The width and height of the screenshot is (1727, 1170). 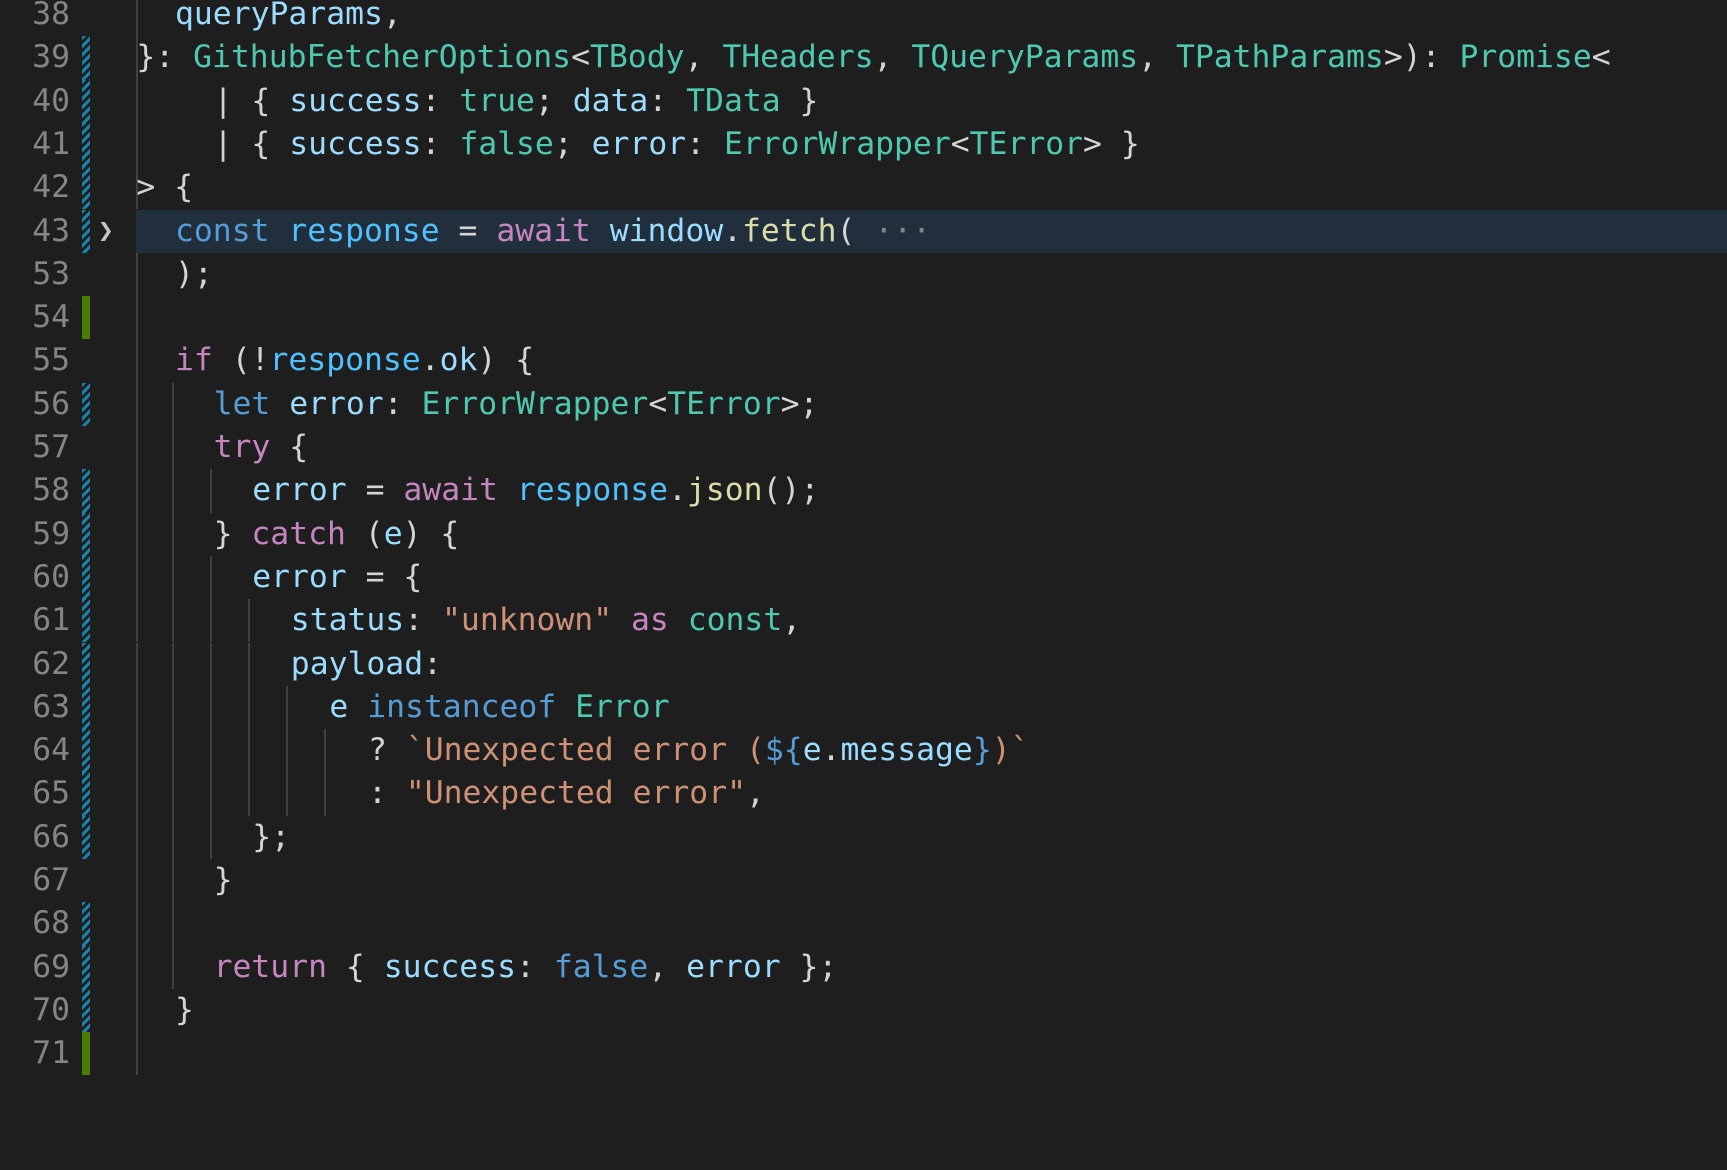 What do you see at coordinates (526, 967) in the screenshot?
I see `code-text: return { success: false, error };` at bounding box center [526, 967].